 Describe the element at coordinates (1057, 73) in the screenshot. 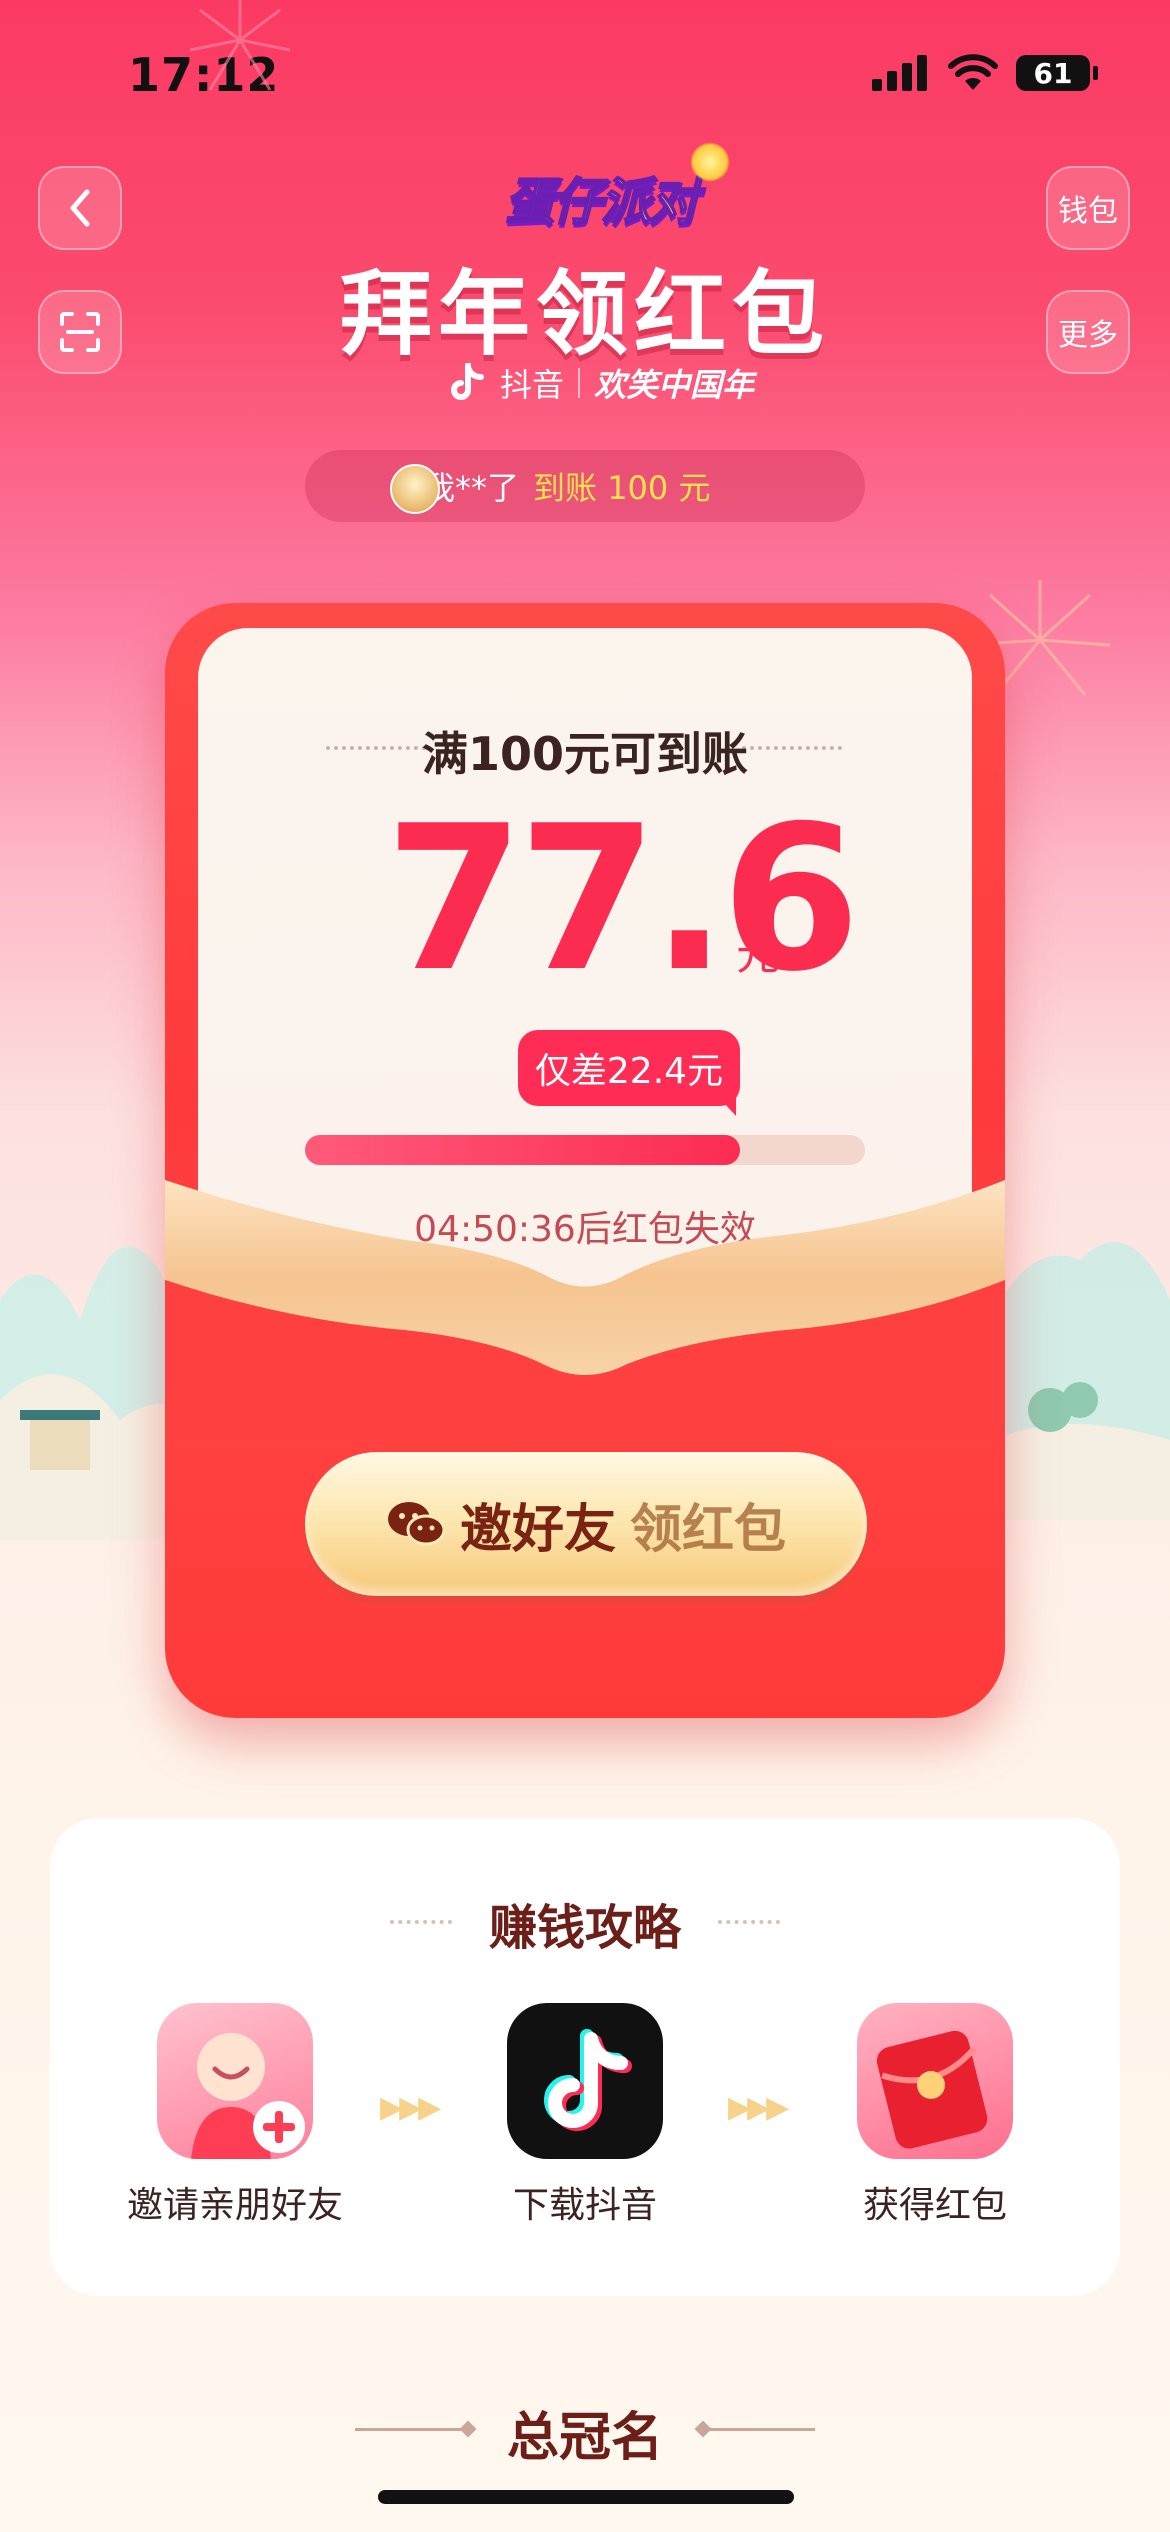

I see `battery-icon: 61` at that location.